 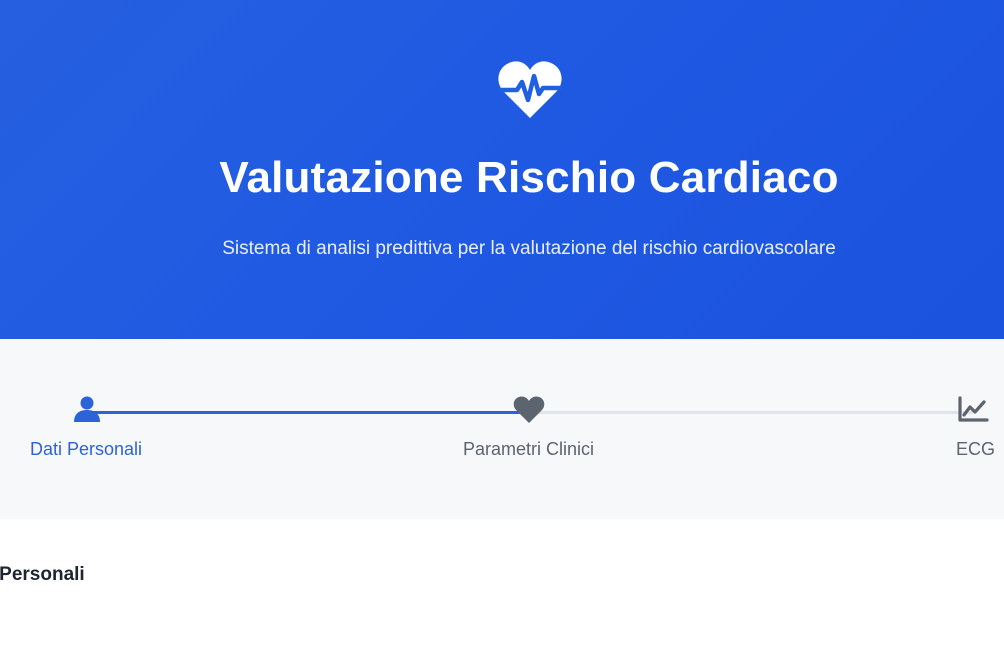 I want to click on user-icon, so click(x=87, y=409).